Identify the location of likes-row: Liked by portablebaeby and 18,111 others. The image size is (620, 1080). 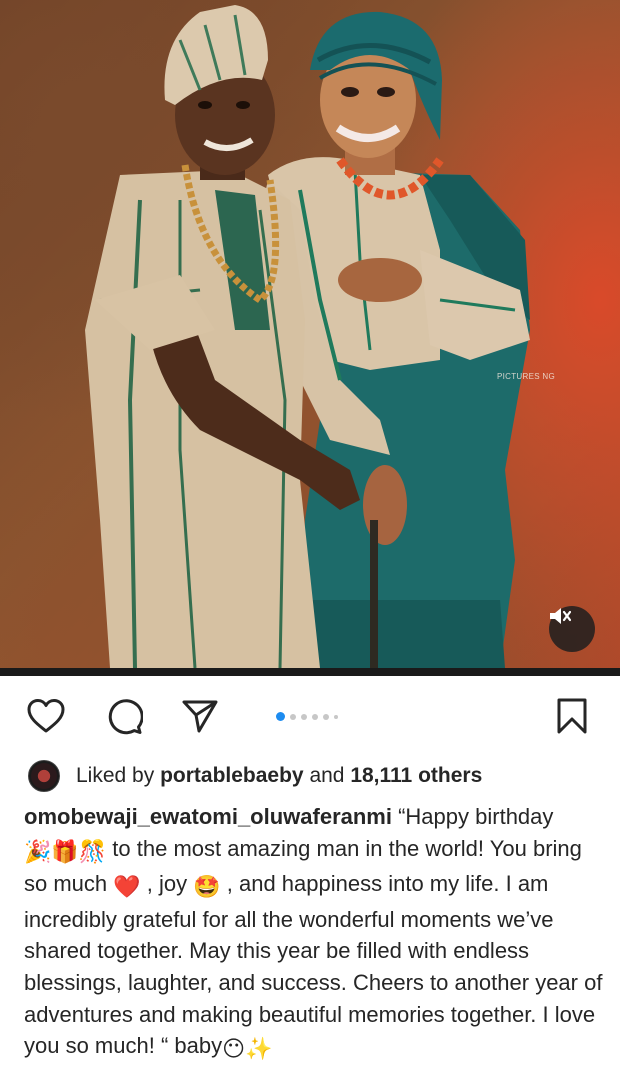
(255, 776).